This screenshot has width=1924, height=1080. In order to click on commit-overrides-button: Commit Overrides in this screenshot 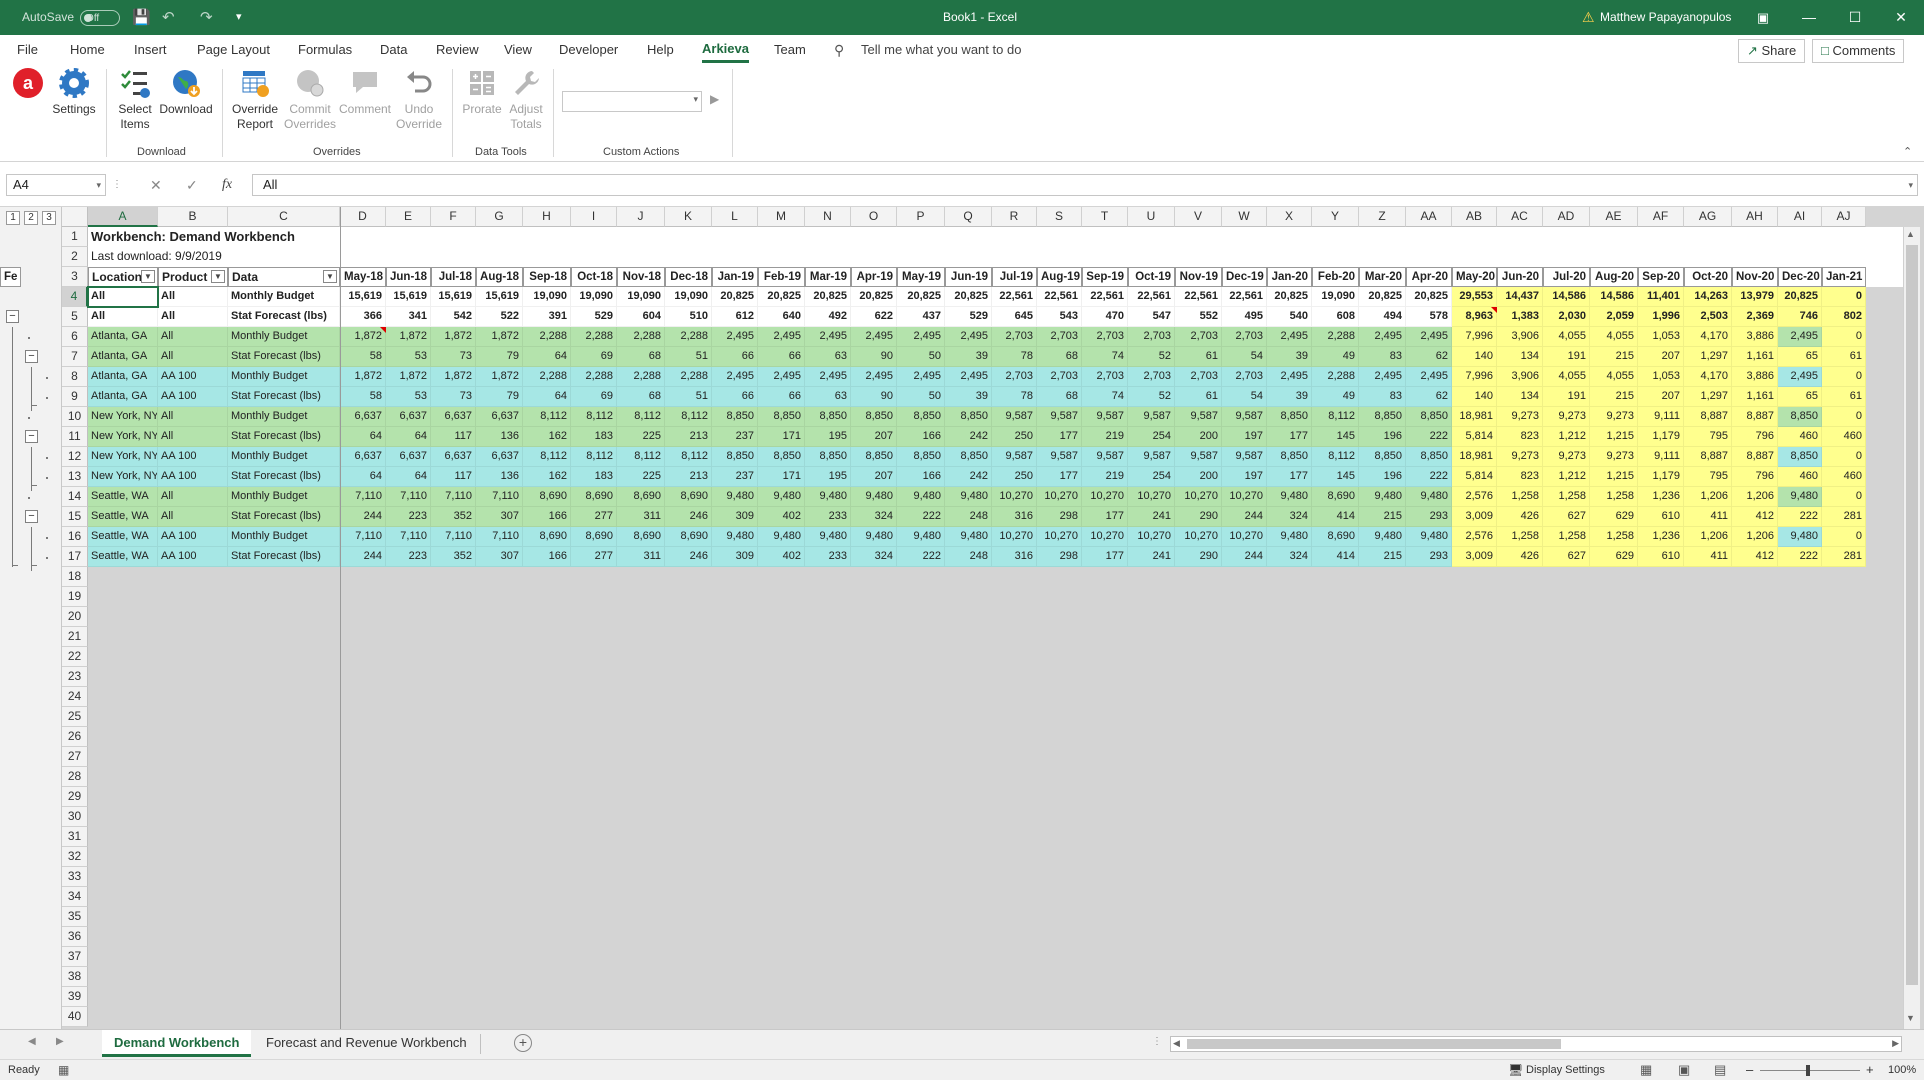, I will do `click(310, 99)`.